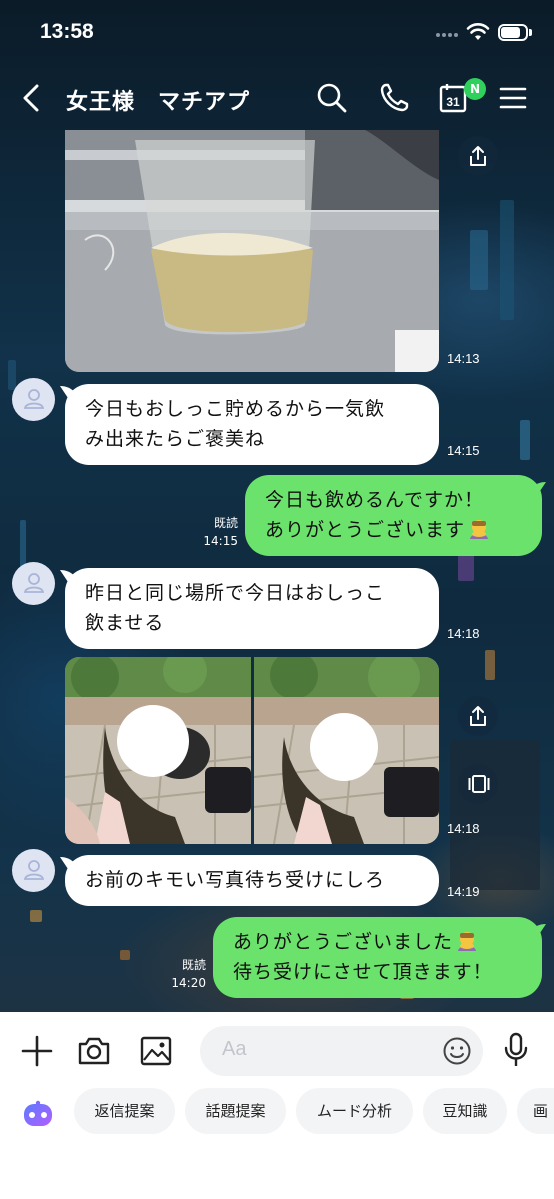  What do you see at coordinates (32, 98) in the screenshot?
I see `back-icon` at bounding box center [32, 98].